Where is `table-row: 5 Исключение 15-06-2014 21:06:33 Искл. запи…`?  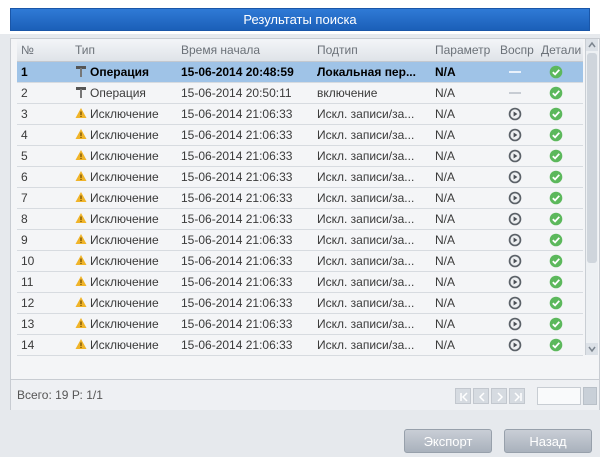
table-row: 5 Исключение 15-06-2014 21:06:33 Искл. запи… is located at coordinates (300, 156).